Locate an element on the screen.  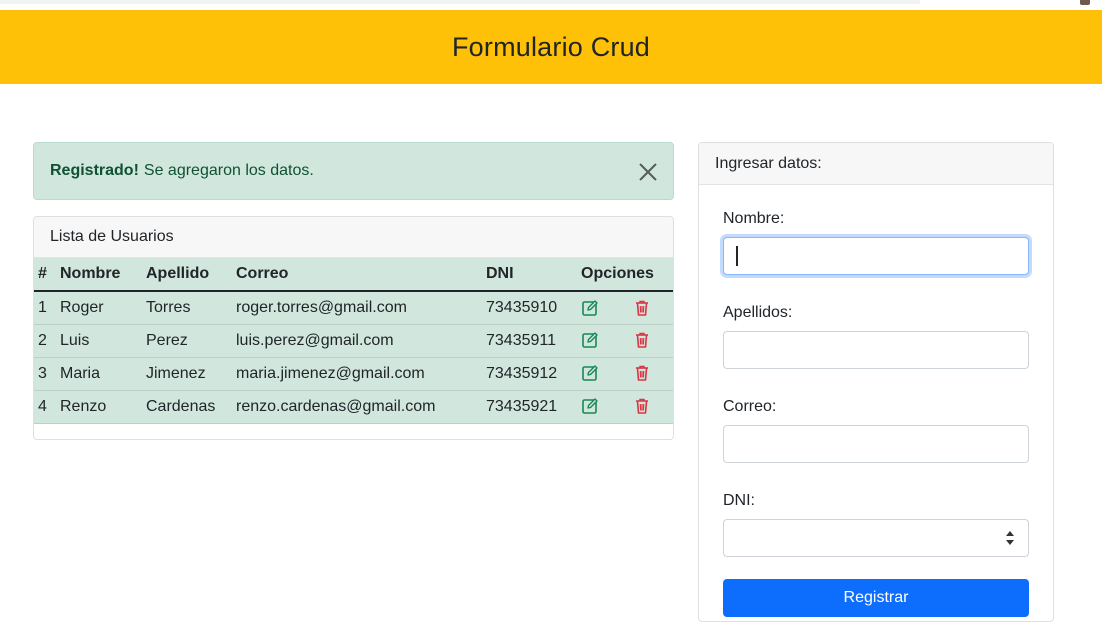
cell-correo: luis.perez@gmail.com is located at coordinates (357, 340).